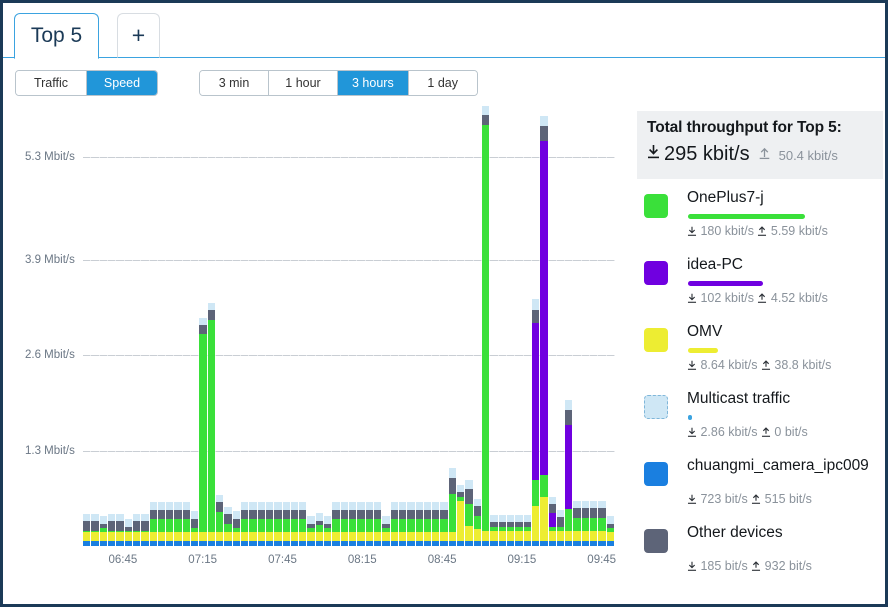 The height and width of the screenshot is (607, 888). What do you see at coordinates (56, 36) in the screenshot?
I see `tab-top-5: Top 5` at bounding box center [56, 36].